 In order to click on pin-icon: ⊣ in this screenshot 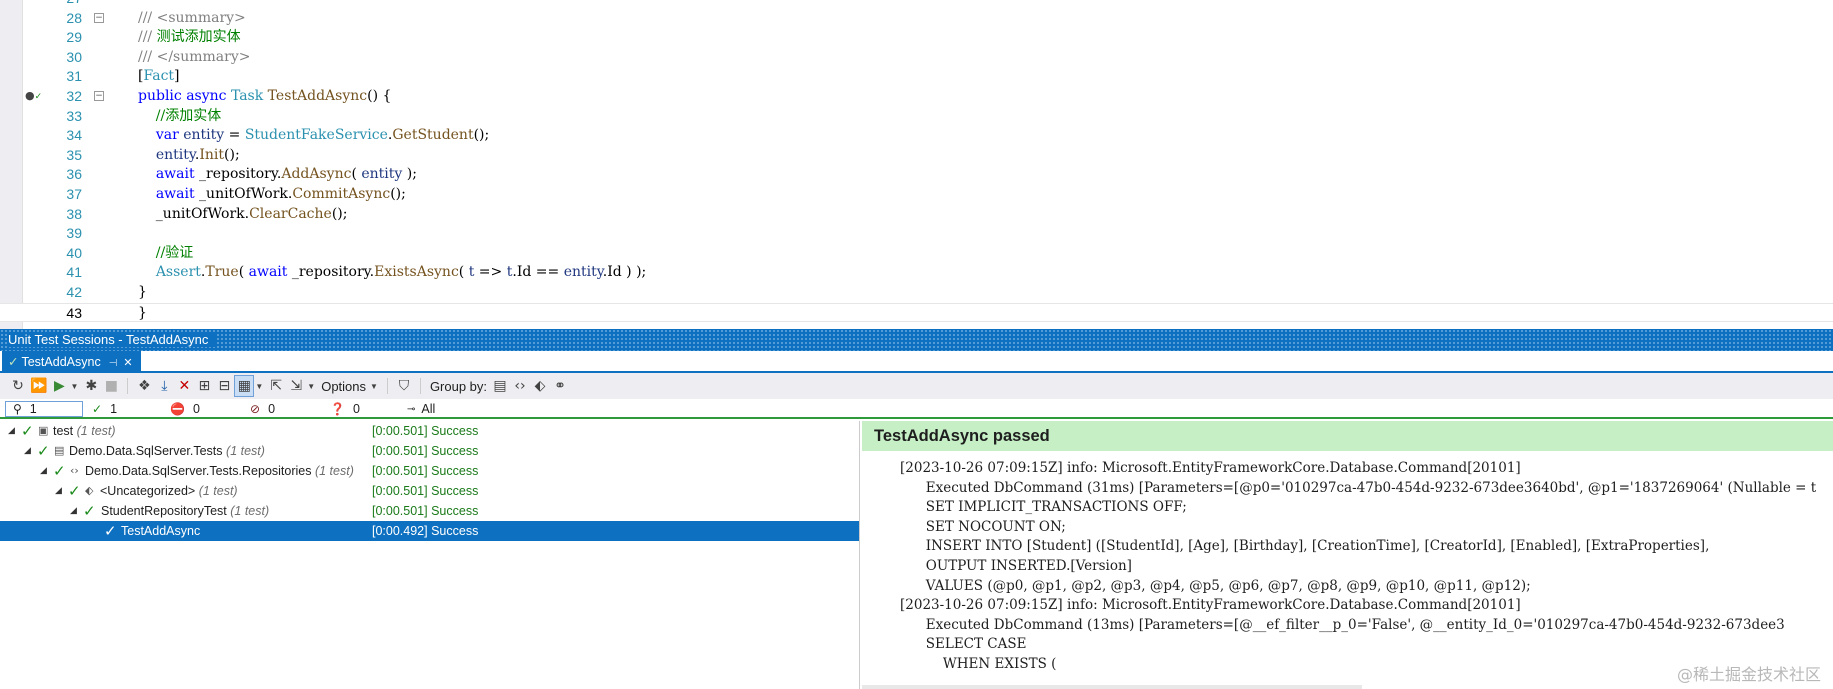, I will do `click(113, 363)`.